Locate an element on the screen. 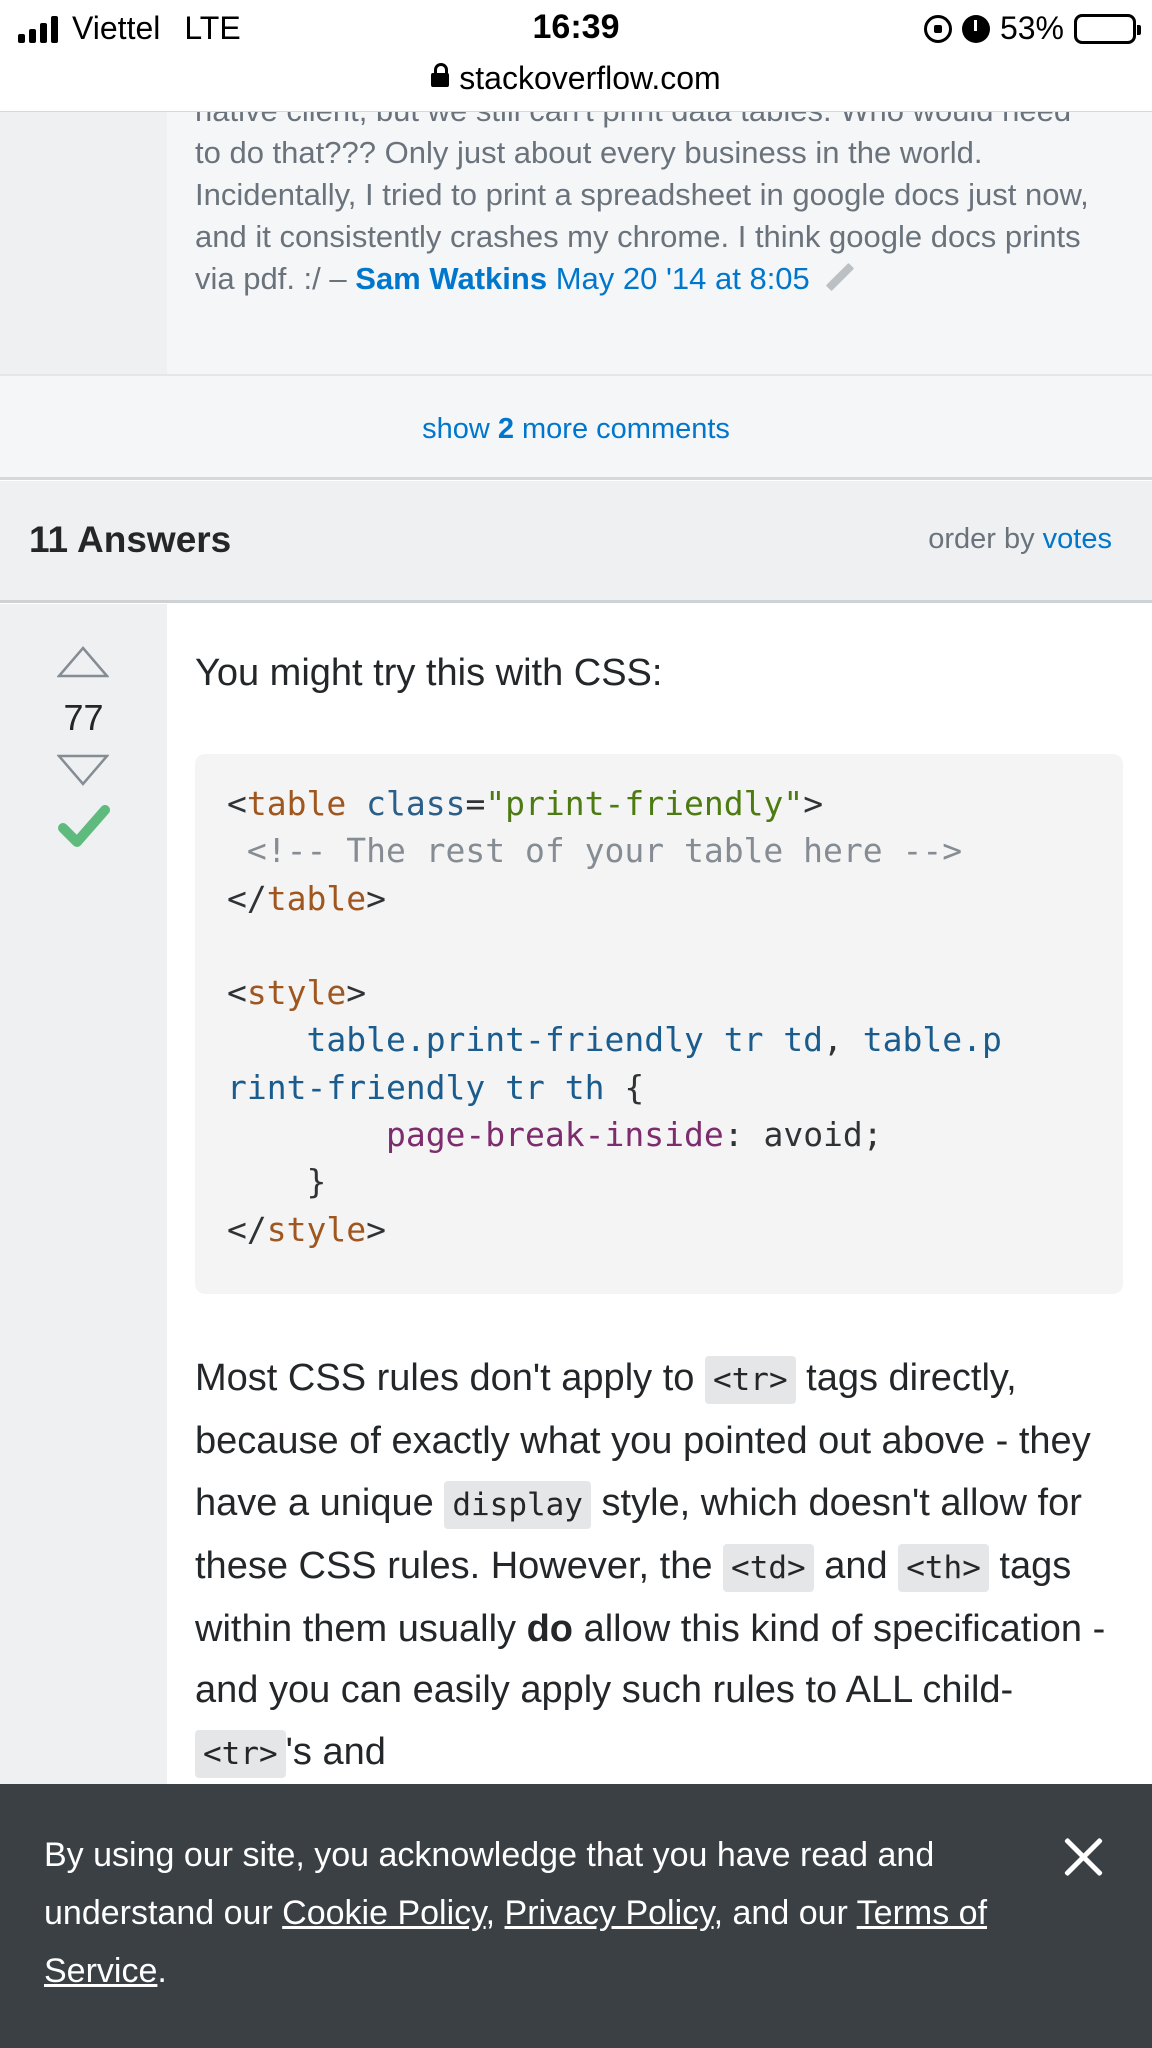  inline-code: <td> is located at coordinates (768, 1567).